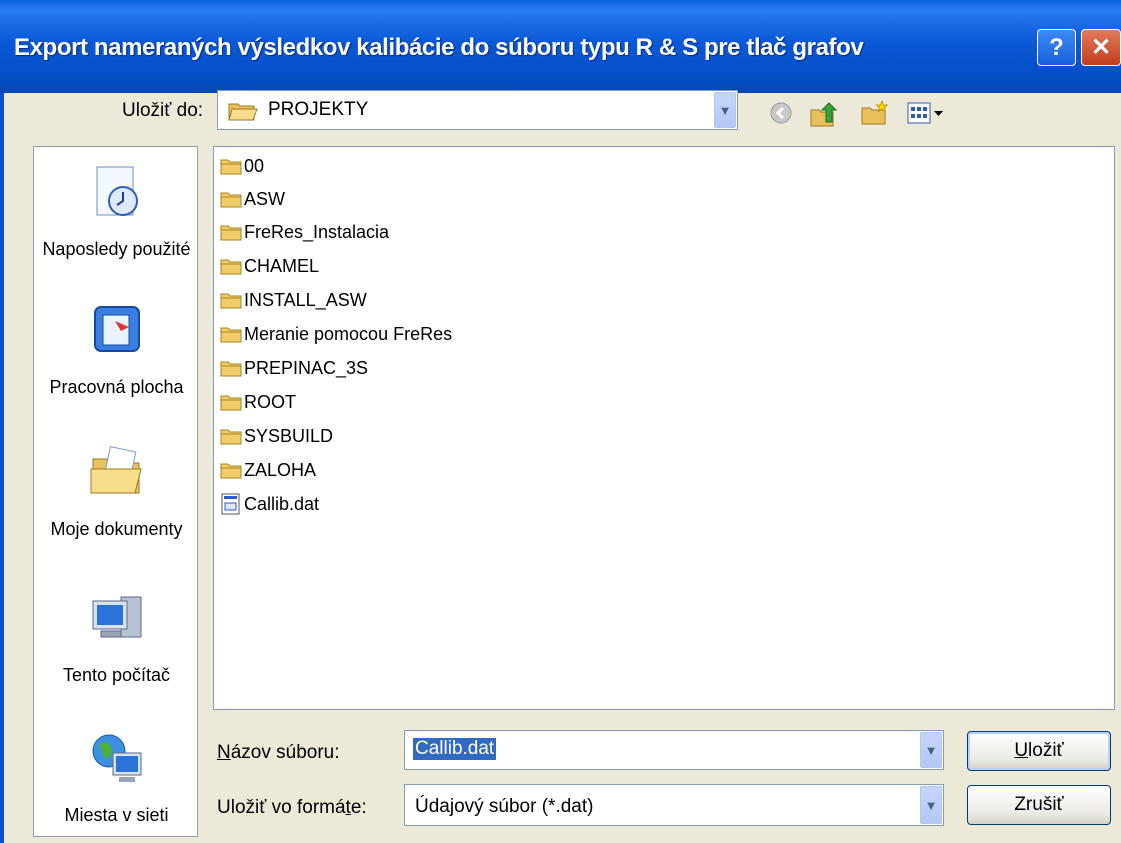  Describe the element at coordinates (265, 198) in the screenshot. I see `file-name: ASW` at that location.